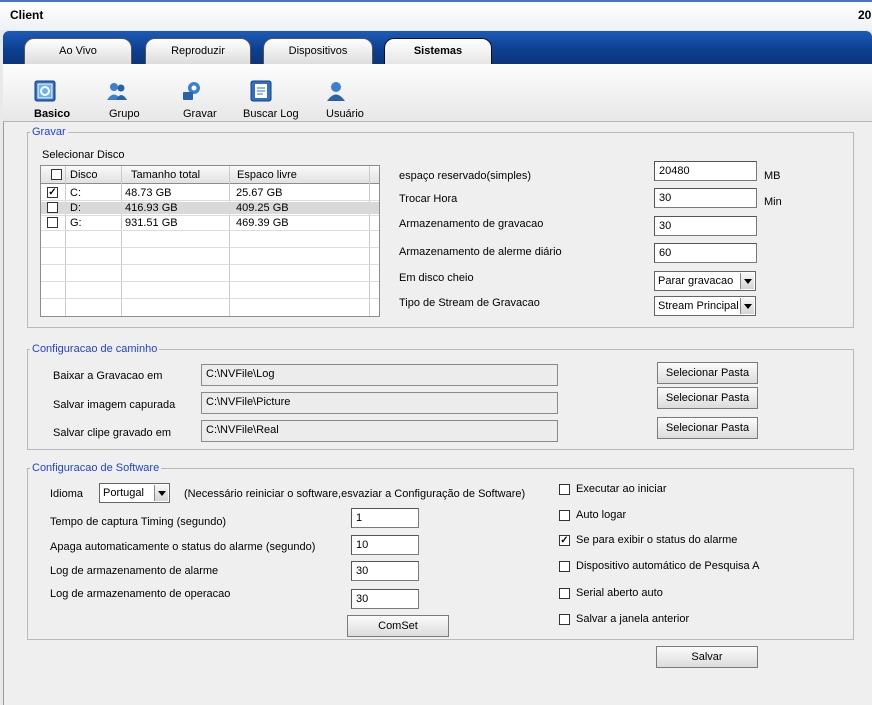 This screenshot has height=705, width=872. I want to click on tab-dispositivos: Dispositivos, so click(318, 51).